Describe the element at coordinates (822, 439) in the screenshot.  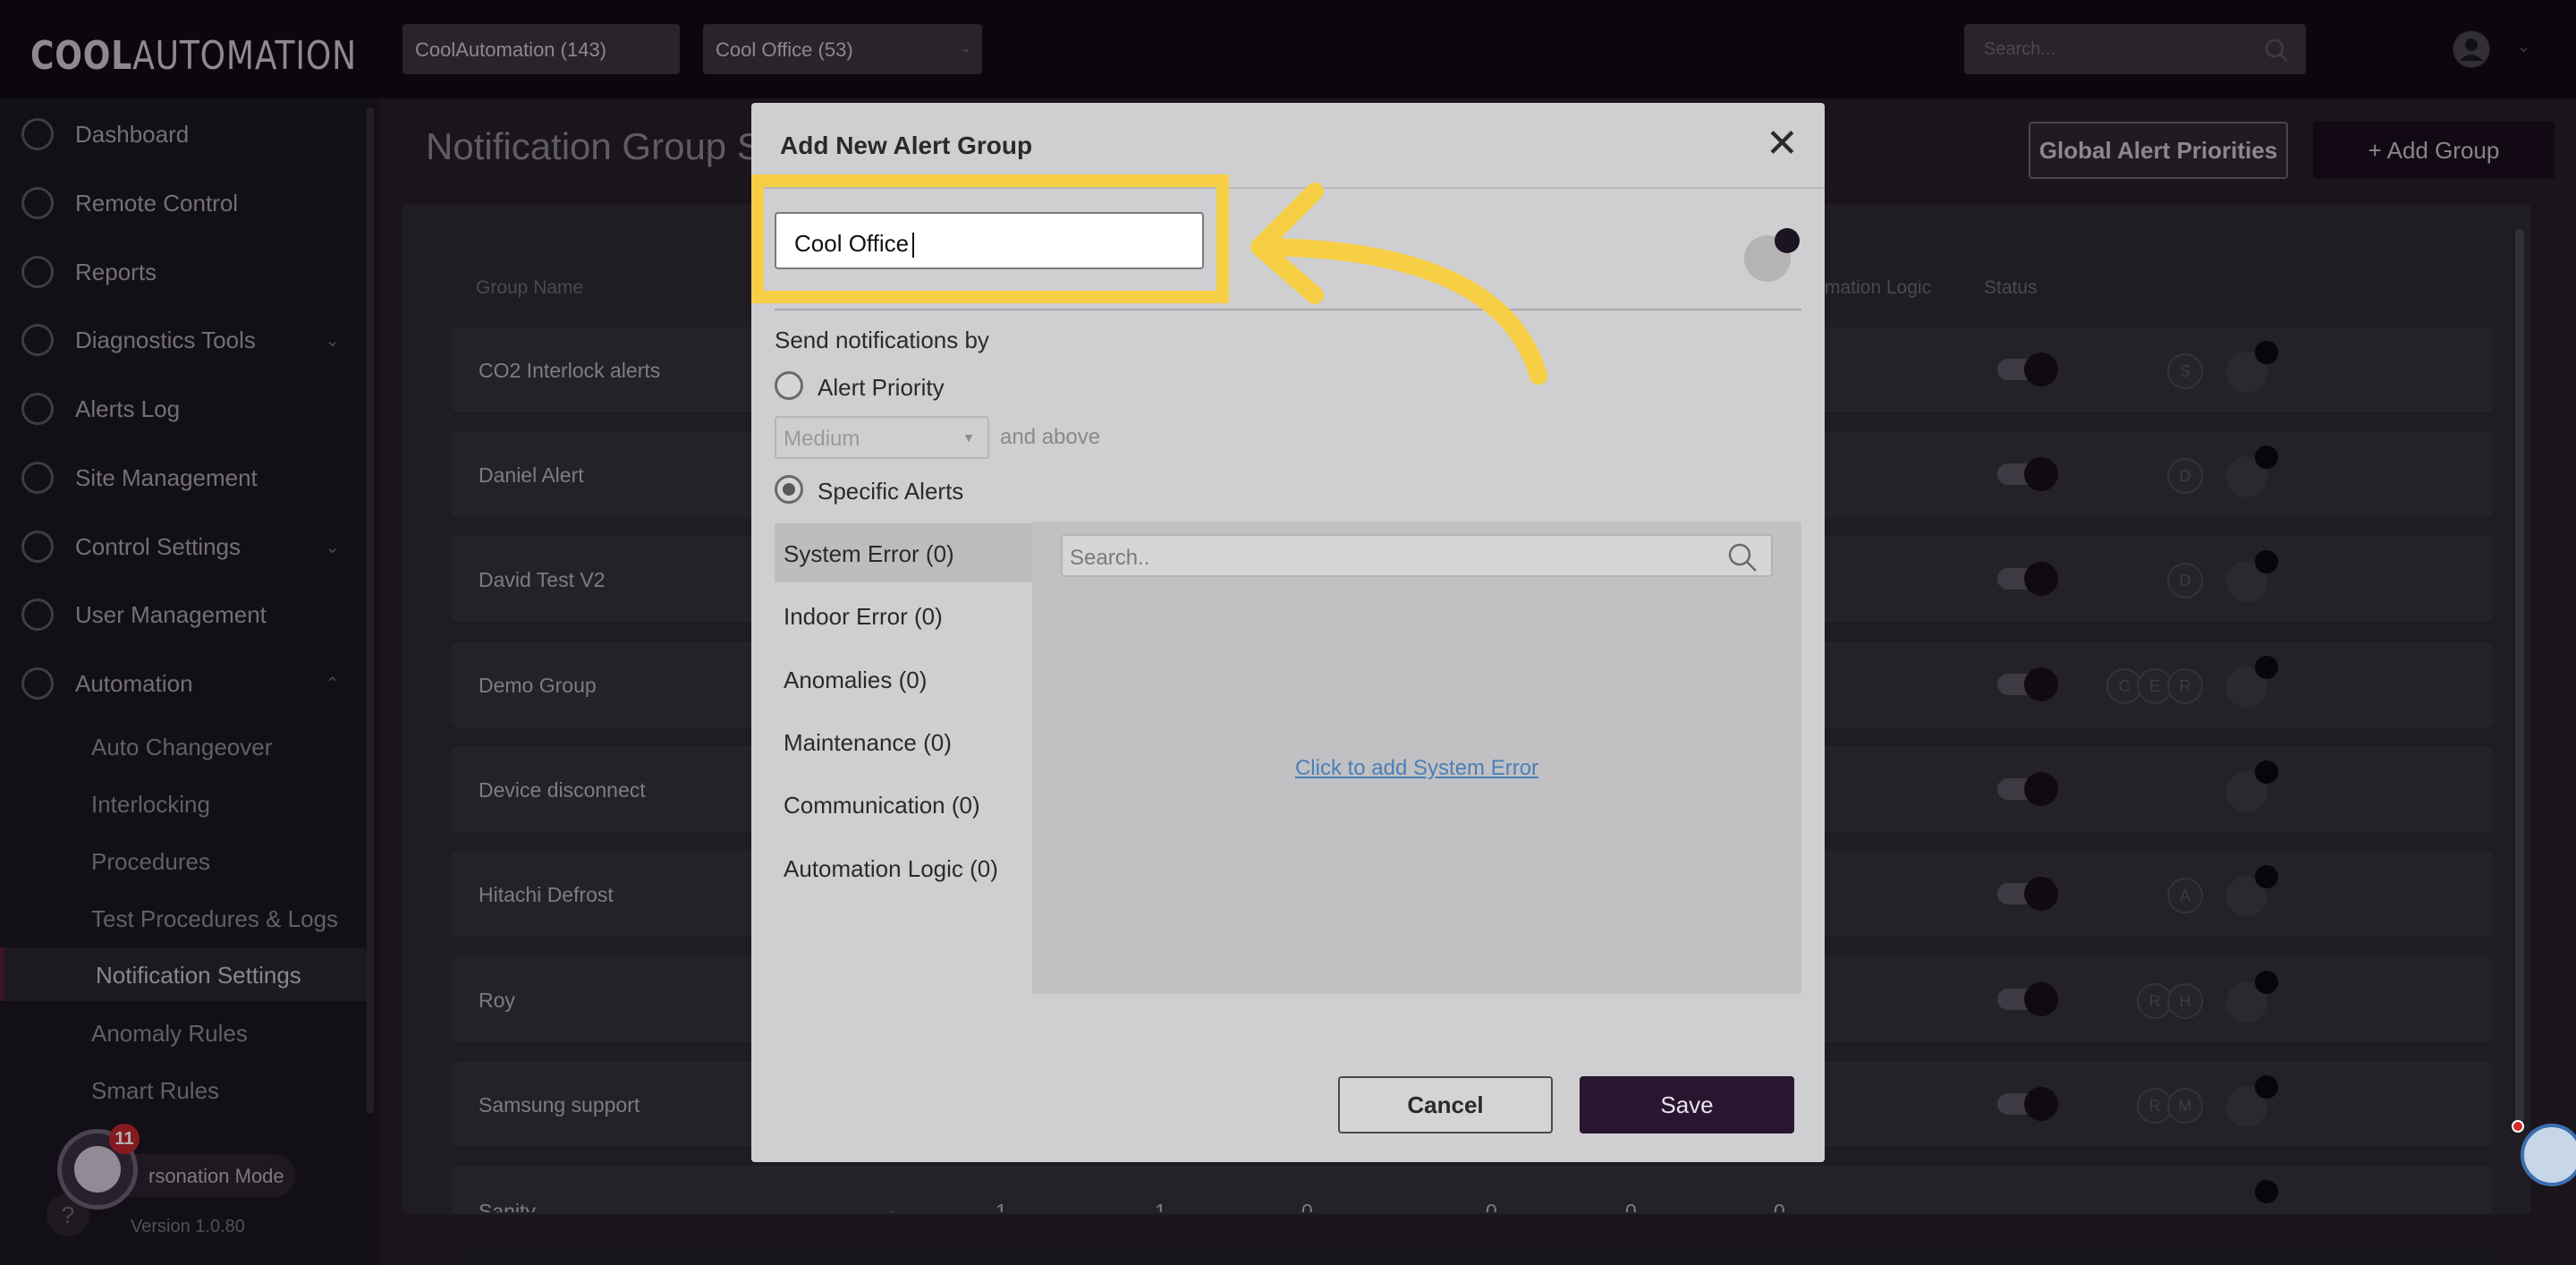
I see `priority-select-value: Medium` at that location.